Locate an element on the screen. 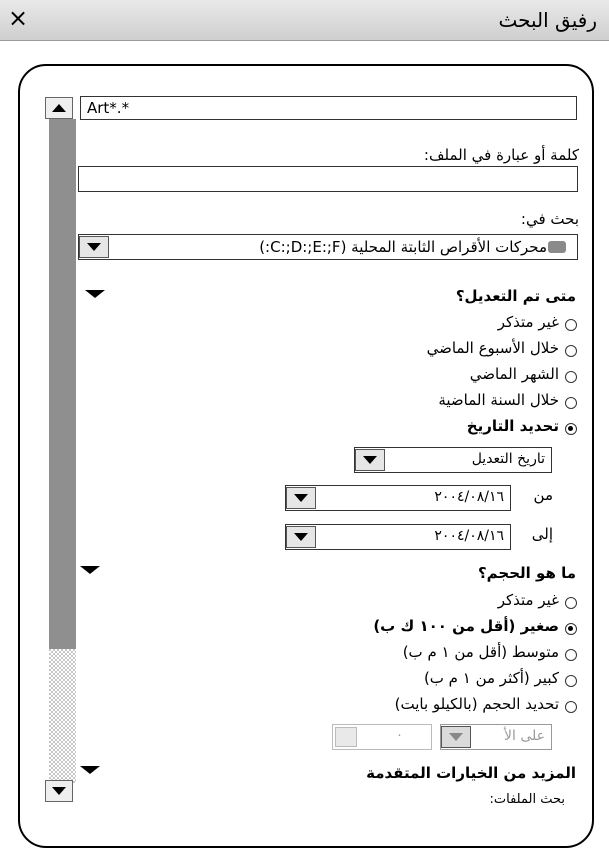 This screenshot has width=609, height=848. modified-collapse-icon is located at coordinates (95, 294).